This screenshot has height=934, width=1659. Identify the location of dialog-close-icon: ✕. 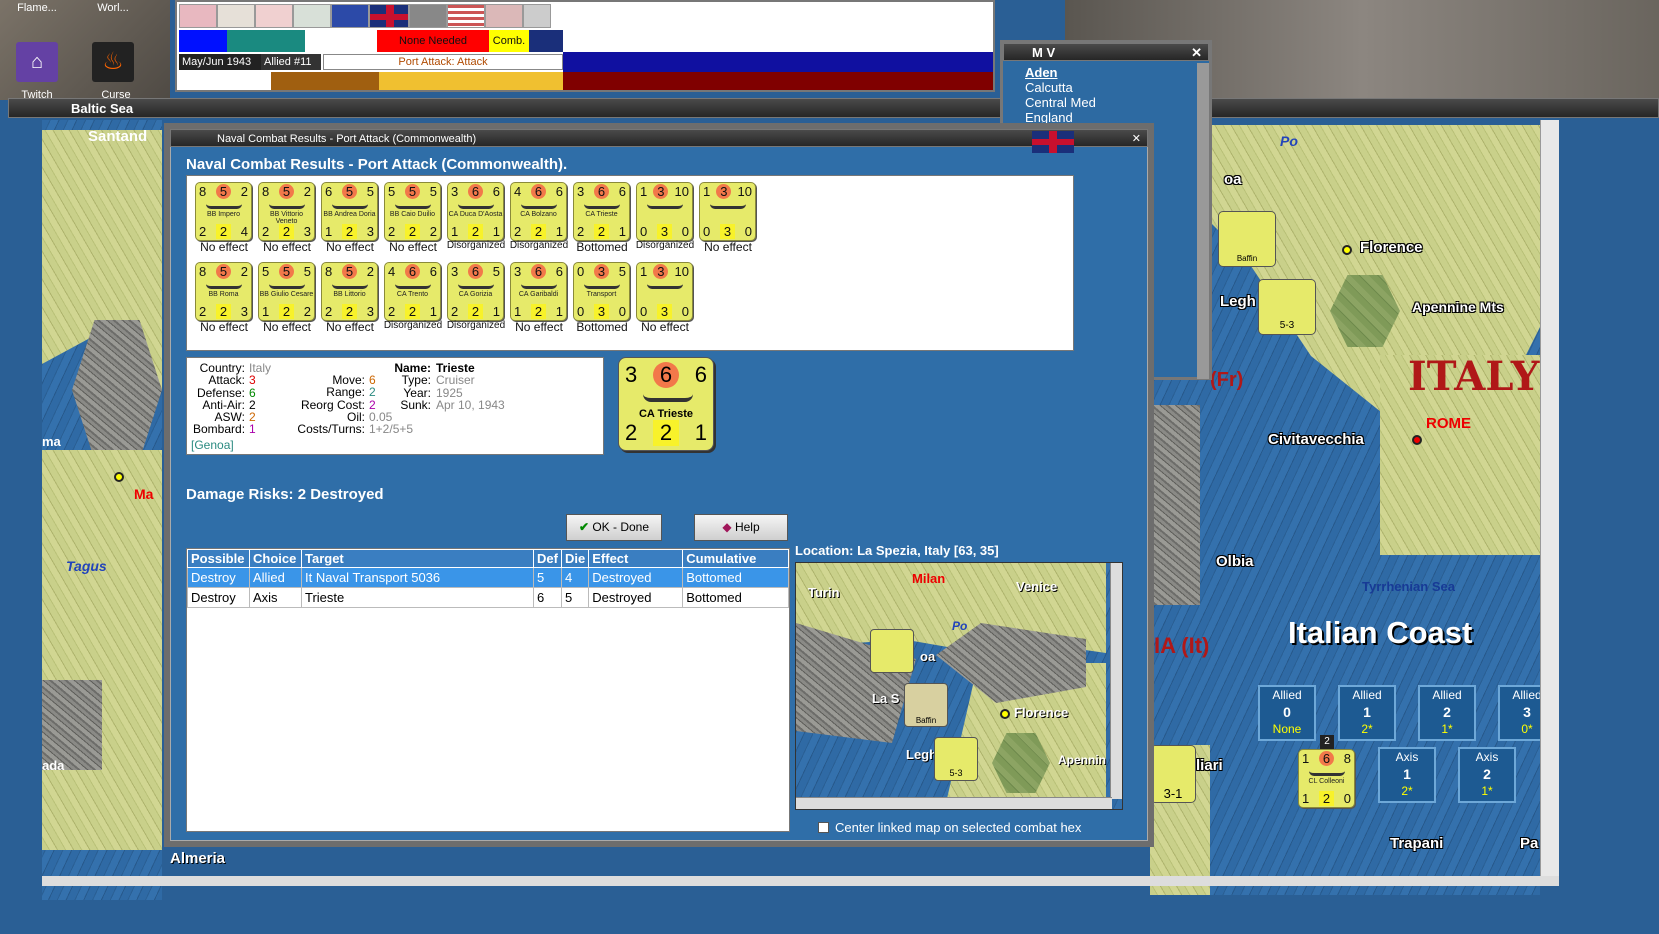
(1136, 139).